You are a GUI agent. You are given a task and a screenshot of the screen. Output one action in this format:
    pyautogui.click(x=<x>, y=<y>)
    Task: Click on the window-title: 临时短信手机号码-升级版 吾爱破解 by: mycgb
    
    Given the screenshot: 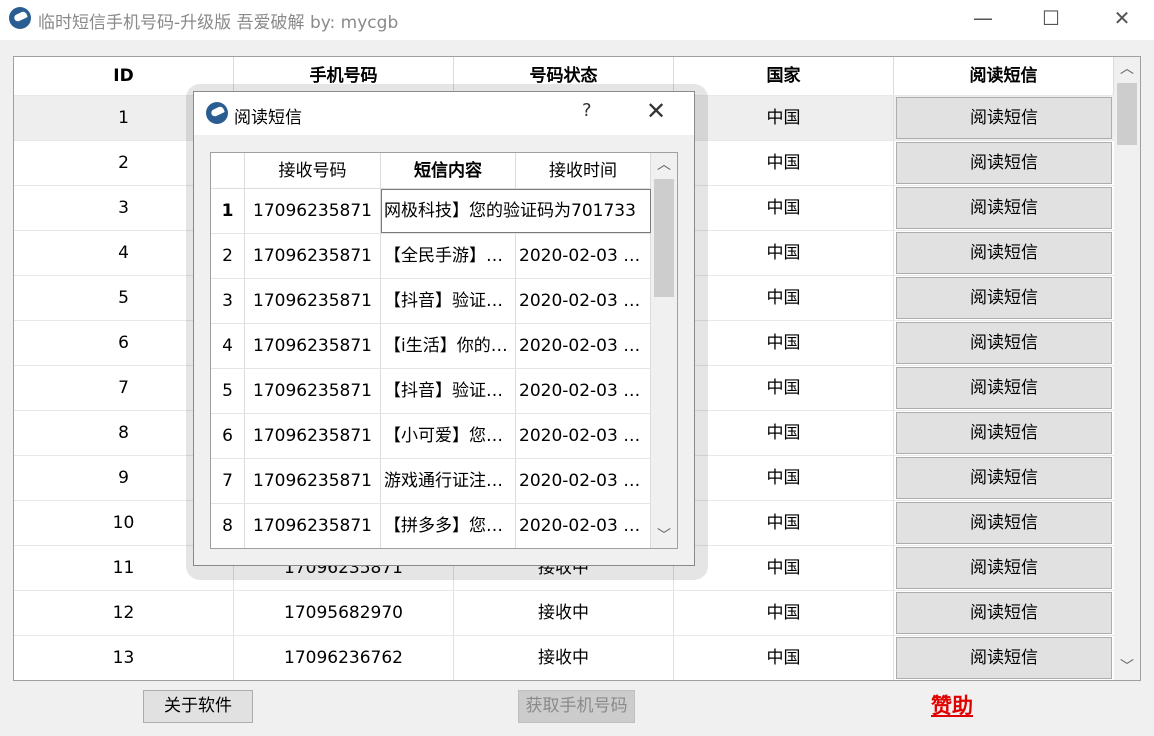 What is the action you would take?
    pyautogui.click(x=218, y=23)
    